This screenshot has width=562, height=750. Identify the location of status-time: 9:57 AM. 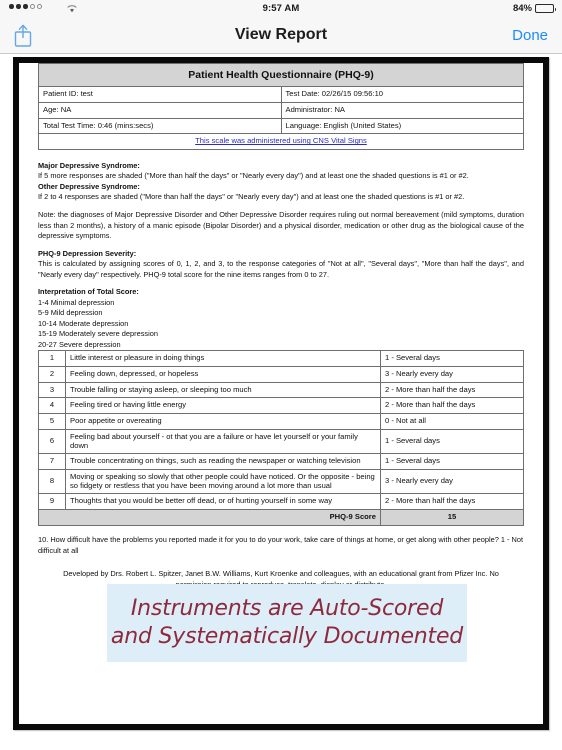
(281, 8).